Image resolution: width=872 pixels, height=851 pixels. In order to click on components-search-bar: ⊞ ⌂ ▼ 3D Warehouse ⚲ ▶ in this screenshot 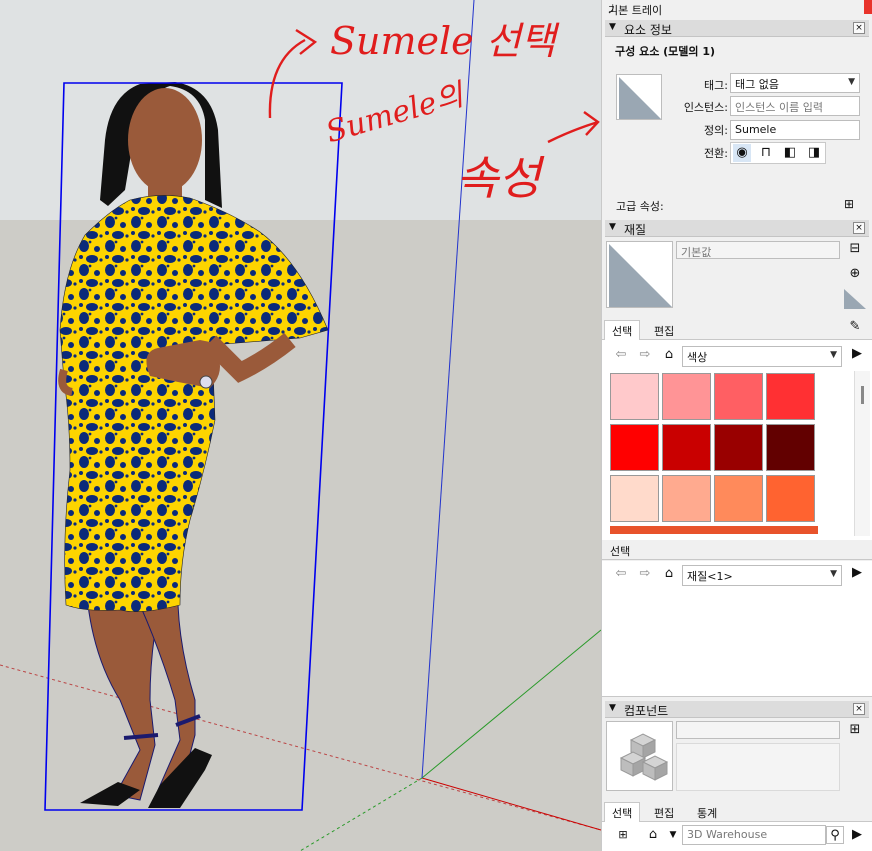, I will do `click(737, 836)`.